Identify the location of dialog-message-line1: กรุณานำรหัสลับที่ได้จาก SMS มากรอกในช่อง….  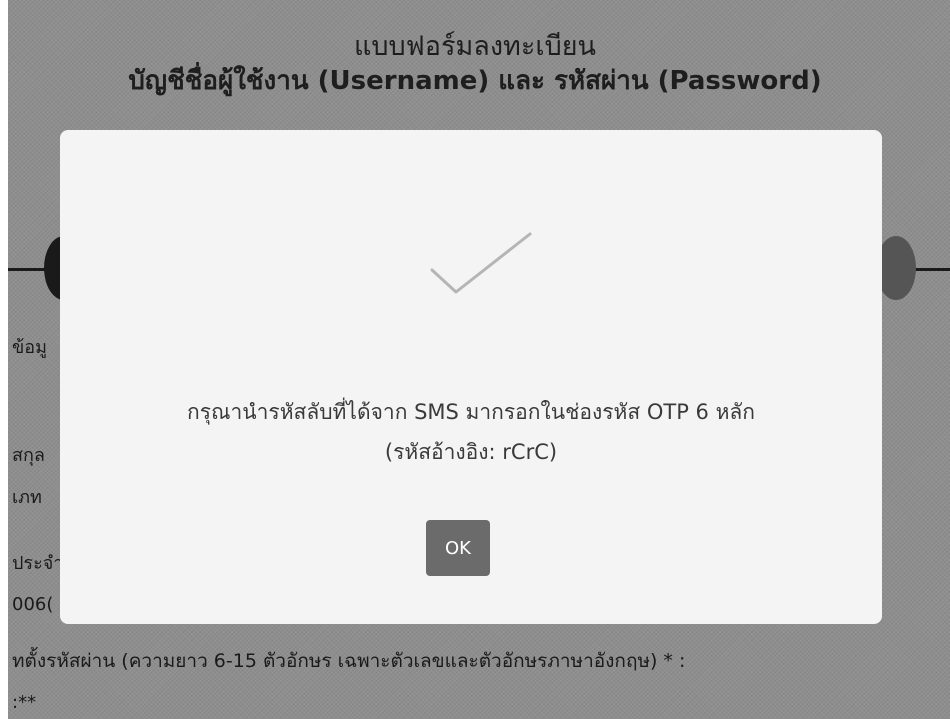
(471, 412).